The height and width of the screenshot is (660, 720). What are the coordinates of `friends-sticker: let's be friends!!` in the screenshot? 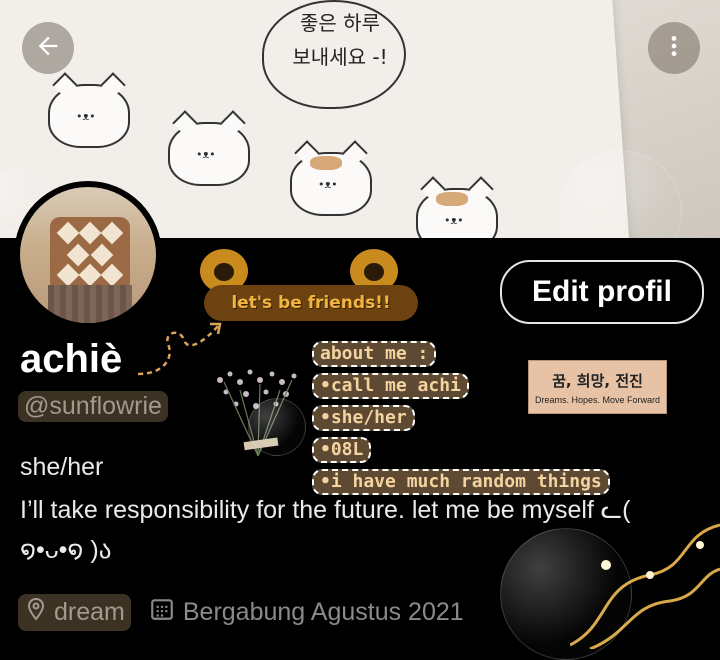 It's located at (310, 286).